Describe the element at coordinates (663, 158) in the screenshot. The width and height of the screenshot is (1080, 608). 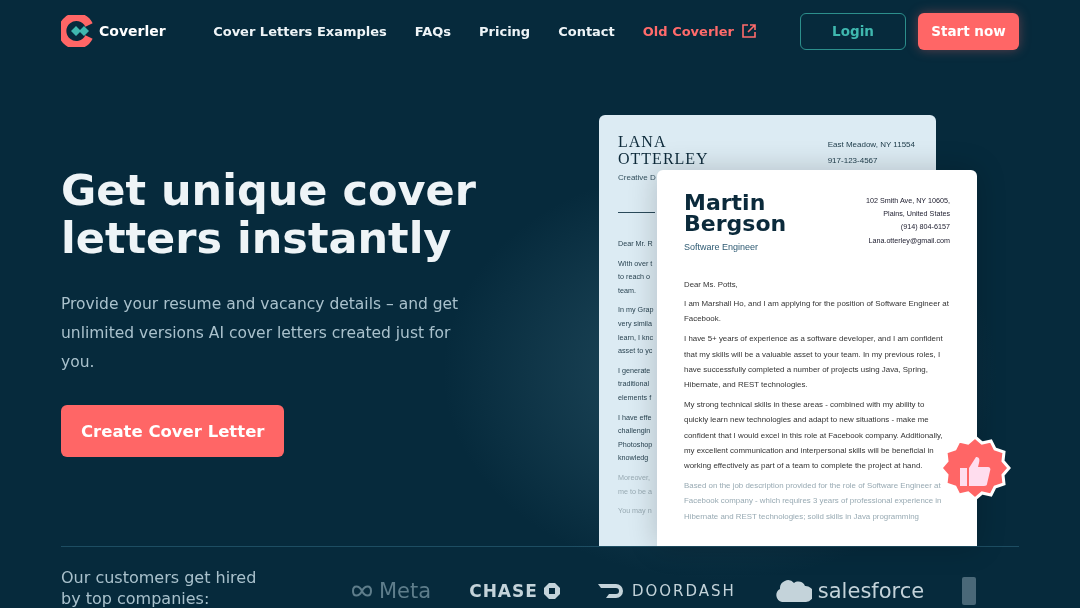
I see `letter-name: OTTERLEY` at that location.